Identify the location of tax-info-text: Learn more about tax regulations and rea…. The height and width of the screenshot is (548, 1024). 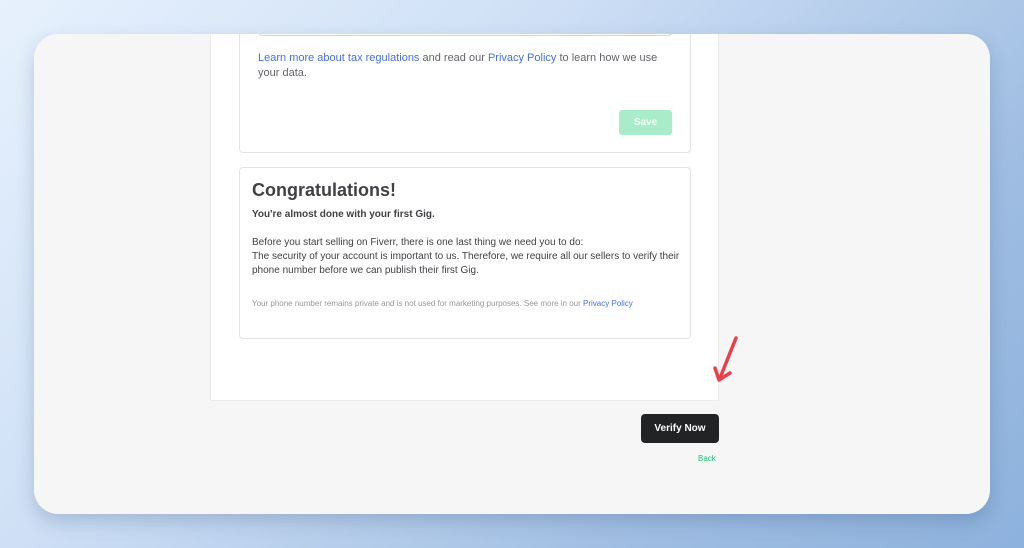
(467, 66).